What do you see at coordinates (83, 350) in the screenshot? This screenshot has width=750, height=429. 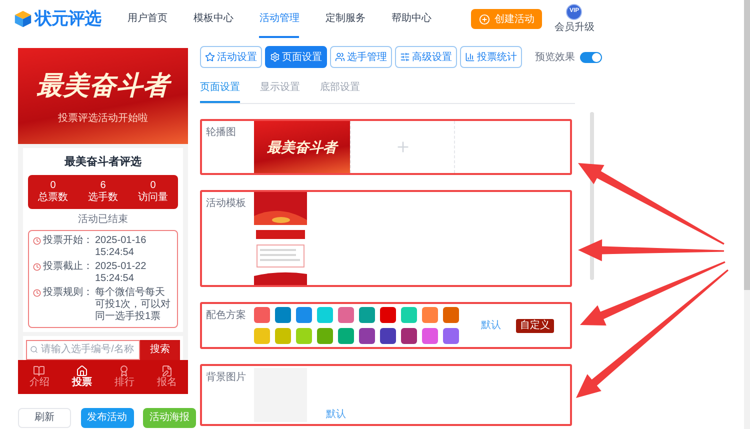 I see `search-field: 请输入选手编号/名称` at bounding box center [83, 350].